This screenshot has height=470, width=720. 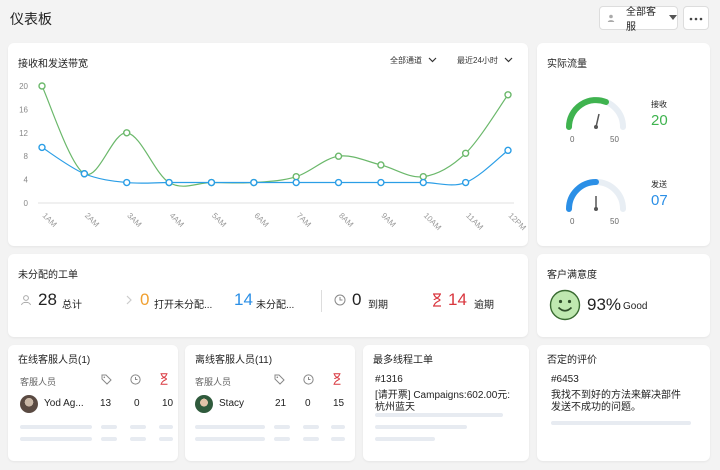 I want to click on y-tick-label: 4, so click(x=26, y=180).